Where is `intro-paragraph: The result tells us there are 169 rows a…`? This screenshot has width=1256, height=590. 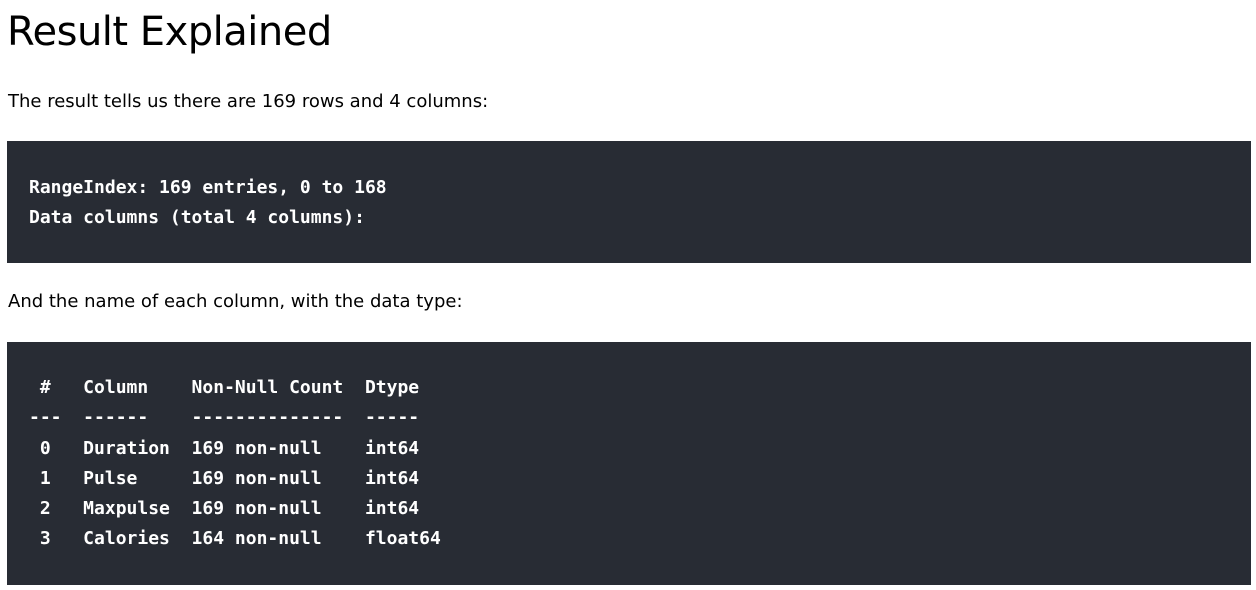 intro-paragraph: The result tells us there are 169 rows a… is located at coordinates (248, 101).